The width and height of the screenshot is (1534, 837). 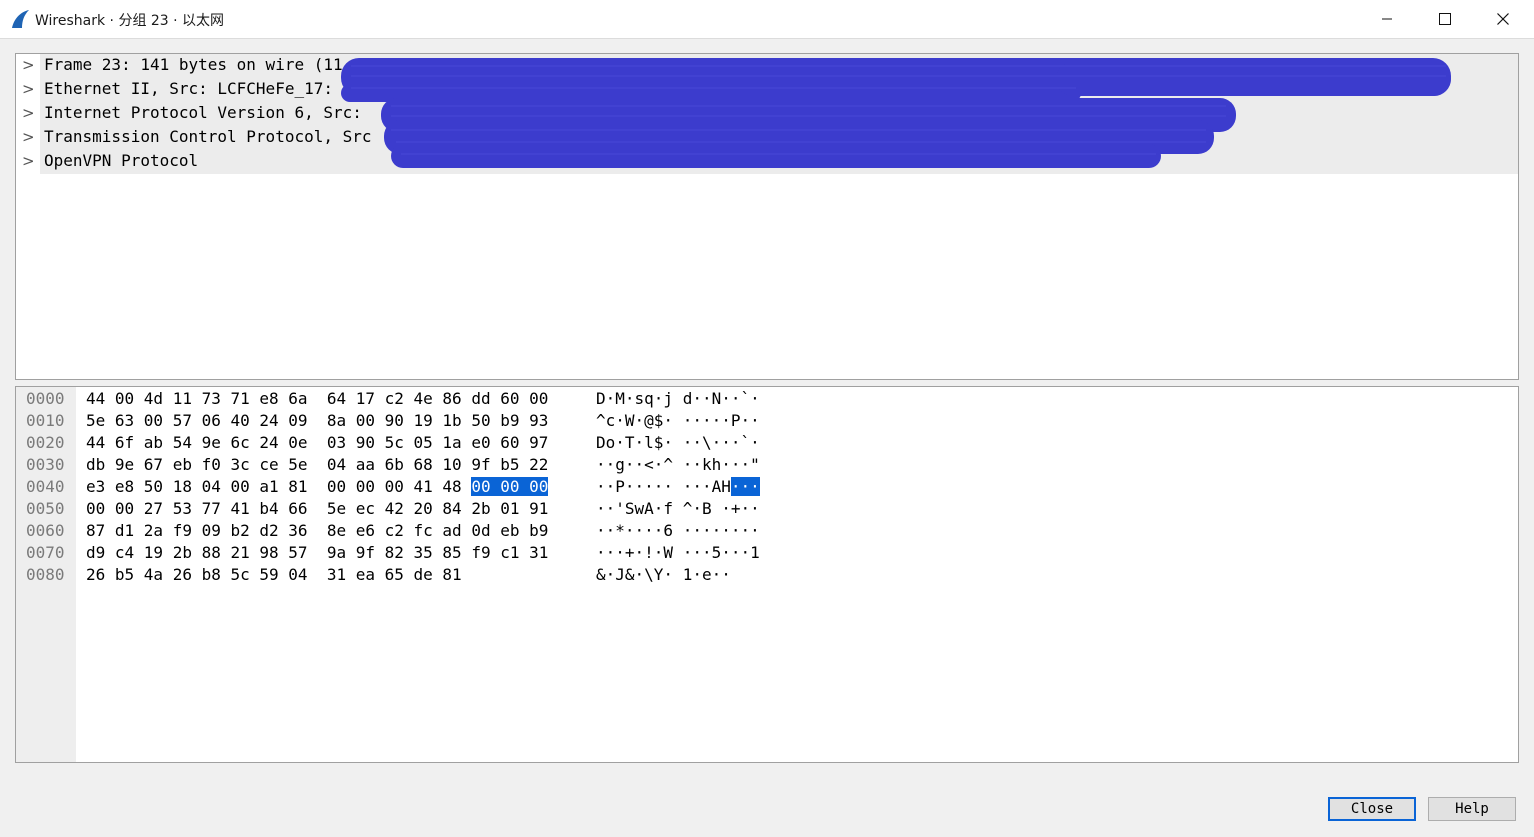 I want to click on ascii-selection: ···, so click(x=745, y=486).